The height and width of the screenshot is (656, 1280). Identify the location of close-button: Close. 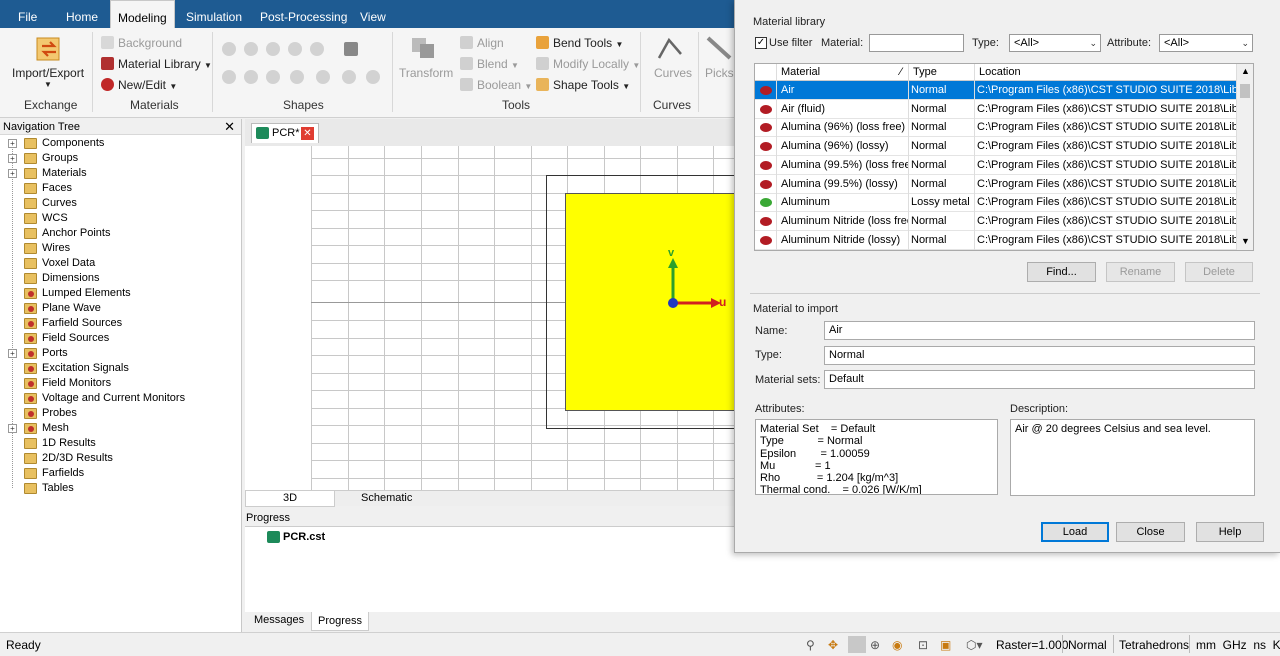
(1150, 532).